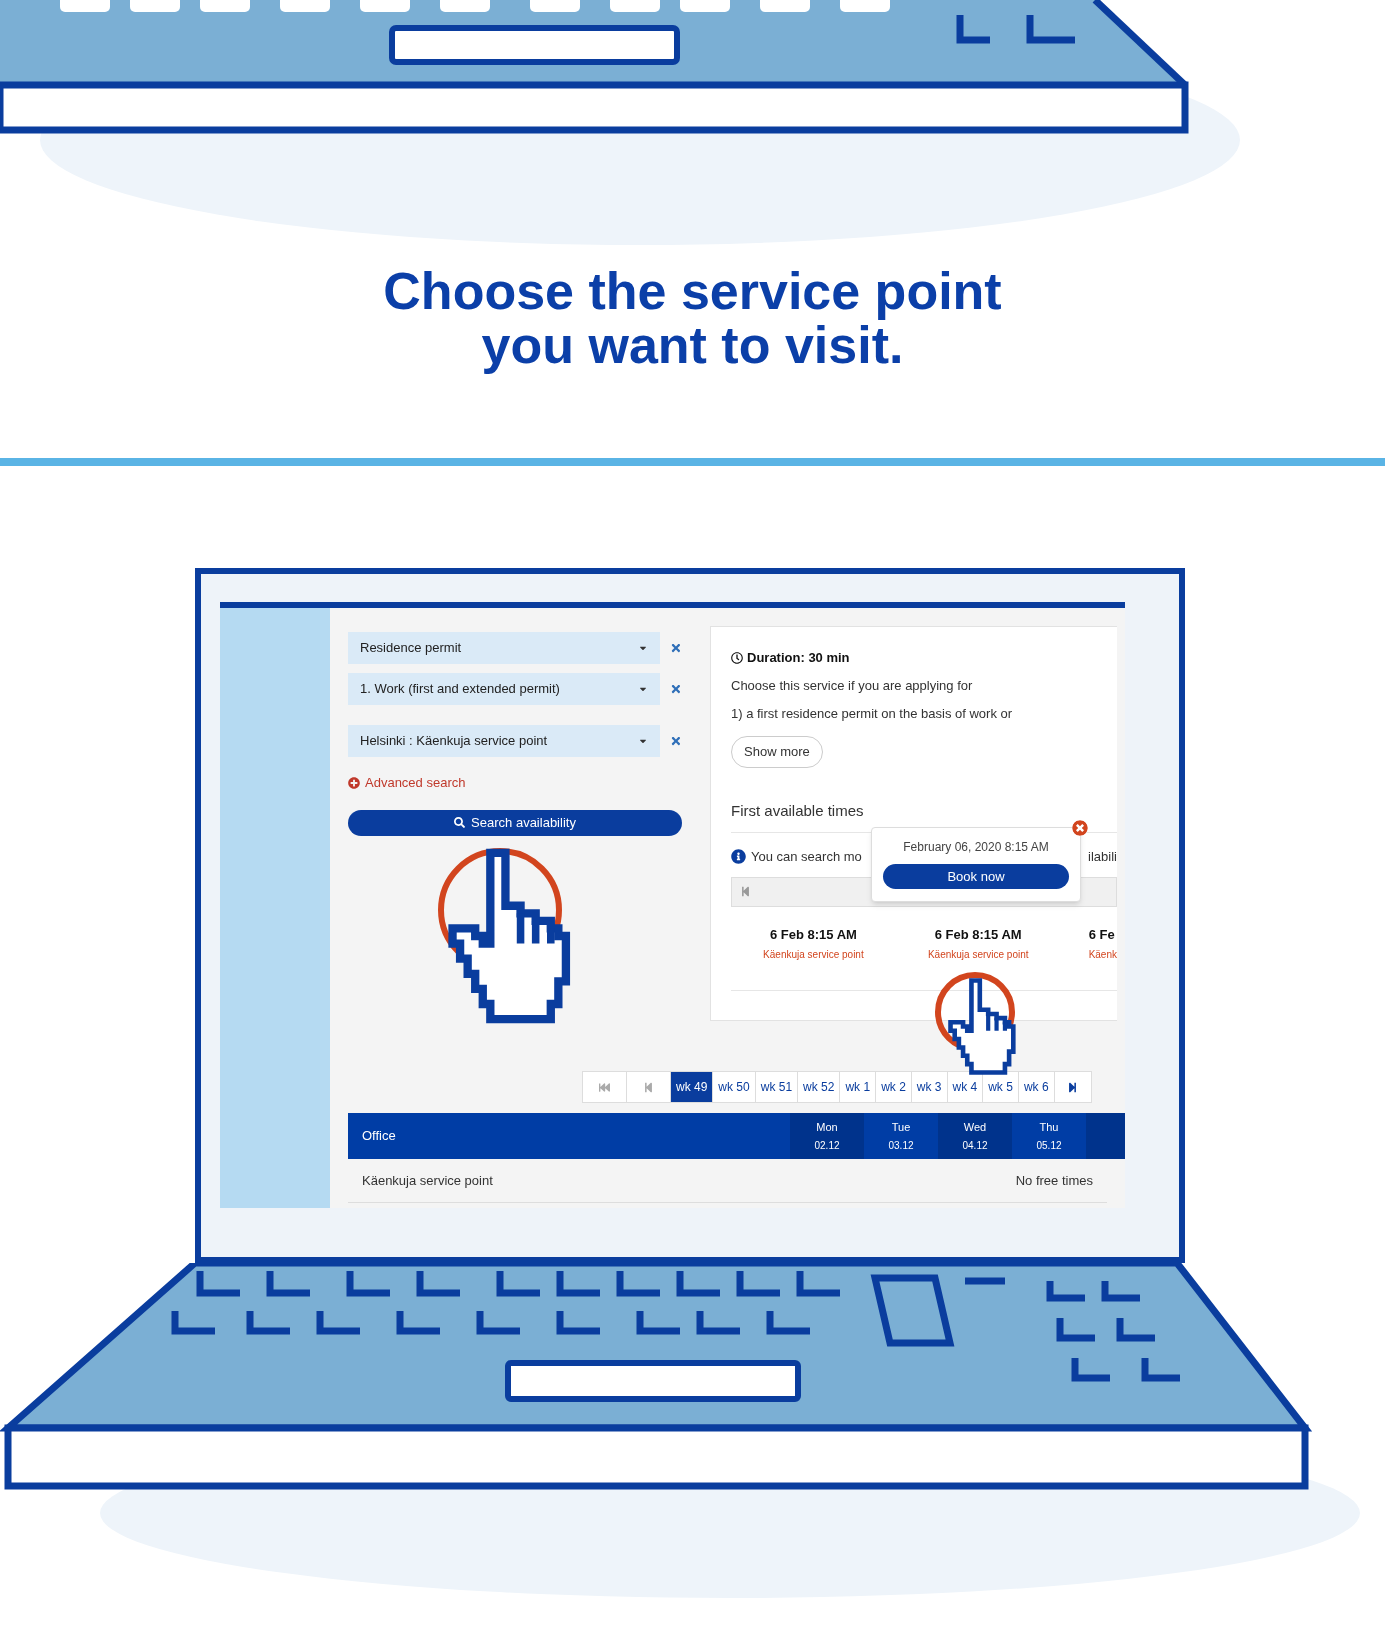  I want to click on advanced-search-link: Advanced search, so click(515, 783).